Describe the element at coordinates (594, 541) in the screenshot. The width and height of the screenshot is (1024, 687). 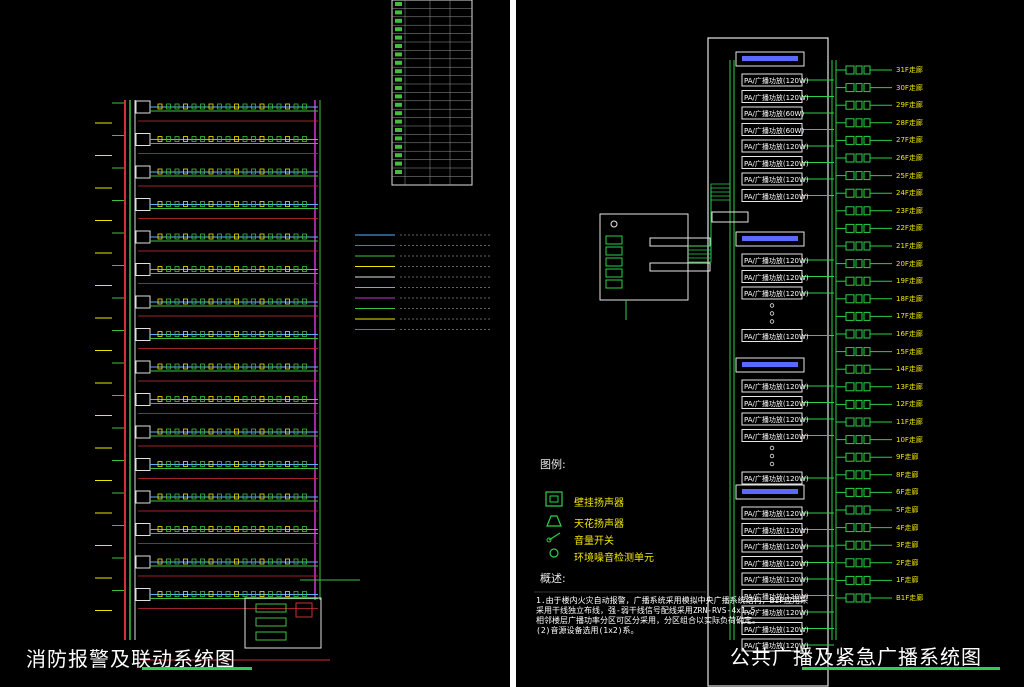
I see `legend-label-volume-switch: 音量开关` at that location.